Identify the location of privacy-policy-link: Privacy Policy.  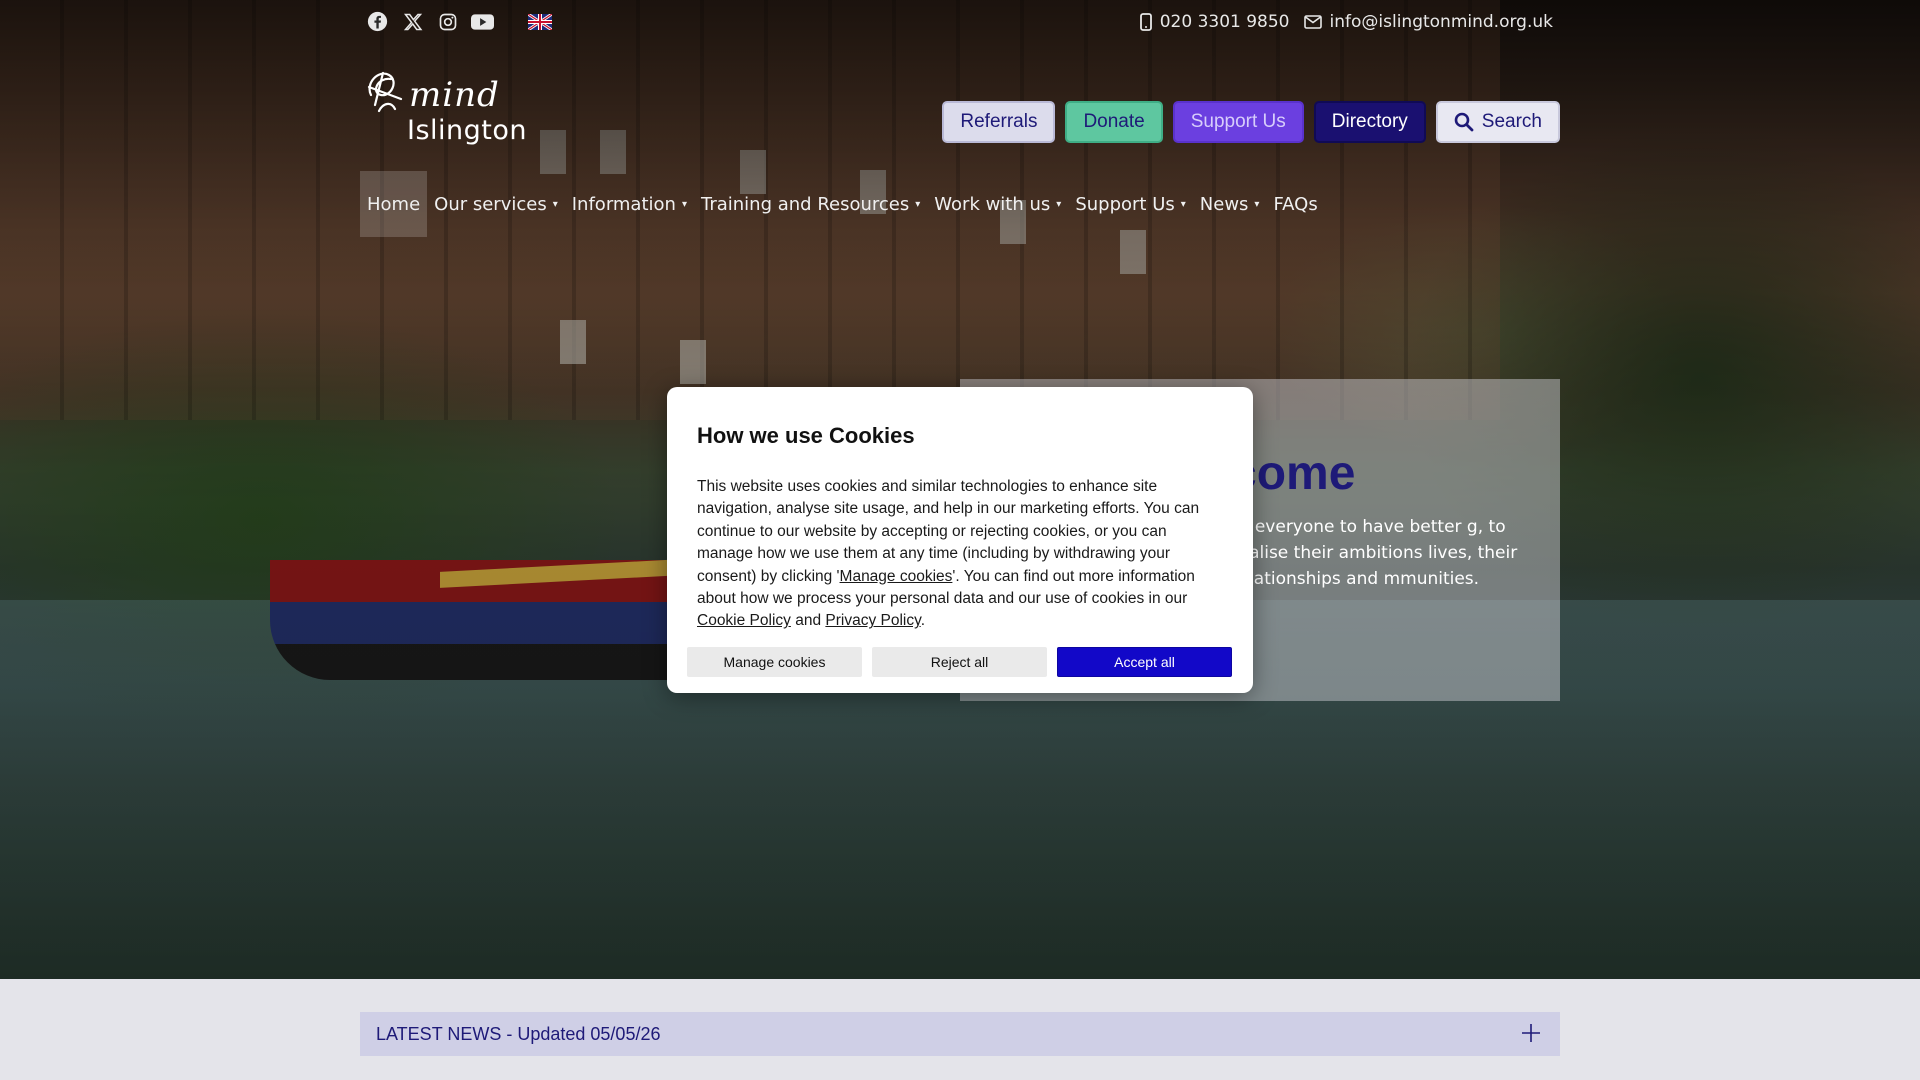
(872, 620).